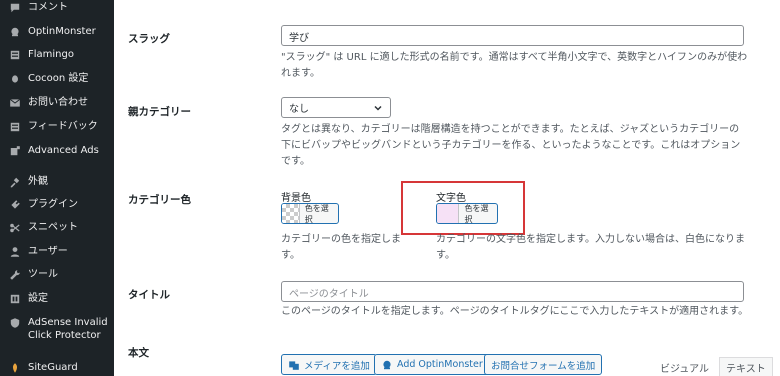 Image resolution: width=780 pixels, height=376 pixels. Describe the element at coordinates (336, 107) in the screenshot. I see `parent-category-select: なし` at that location.